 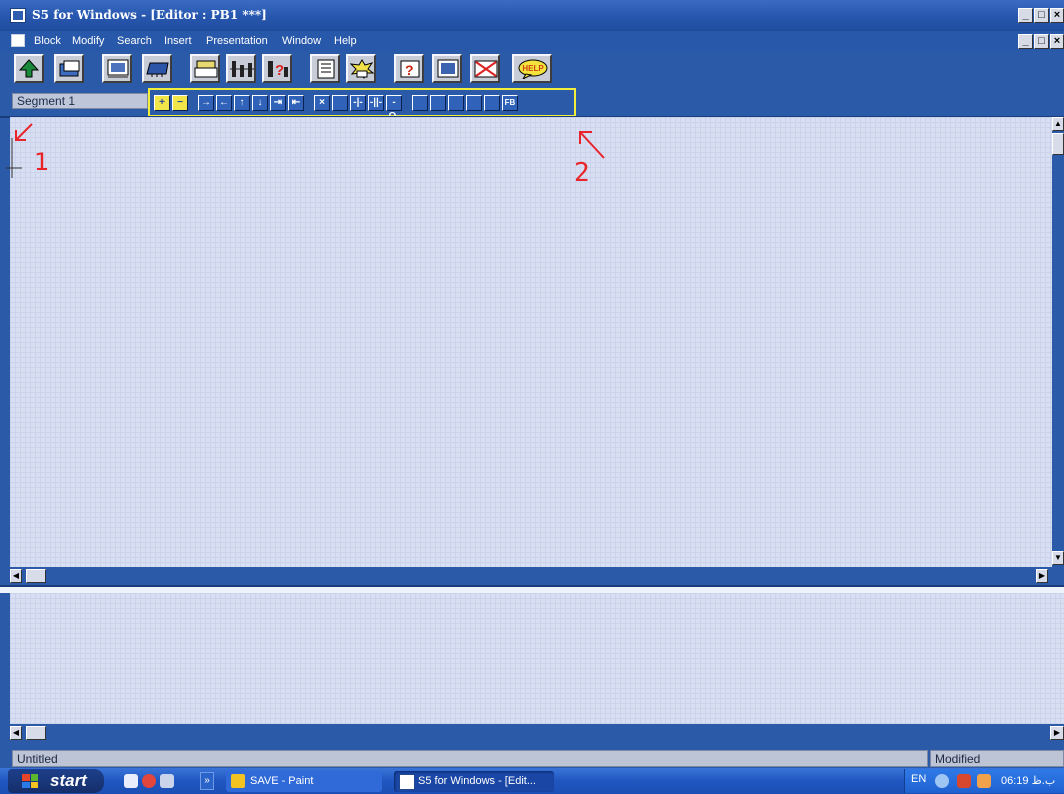 I want to click on quicklaunch-expand-icon: », so click(x=207, y=781).